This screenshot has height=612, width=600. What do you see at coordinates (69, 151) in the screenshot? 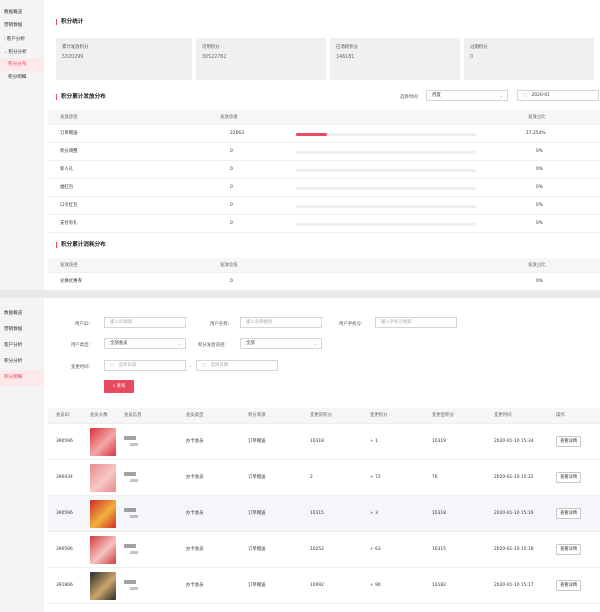
I see `row-channel: 积分调整` at bounding box center [69, 151].